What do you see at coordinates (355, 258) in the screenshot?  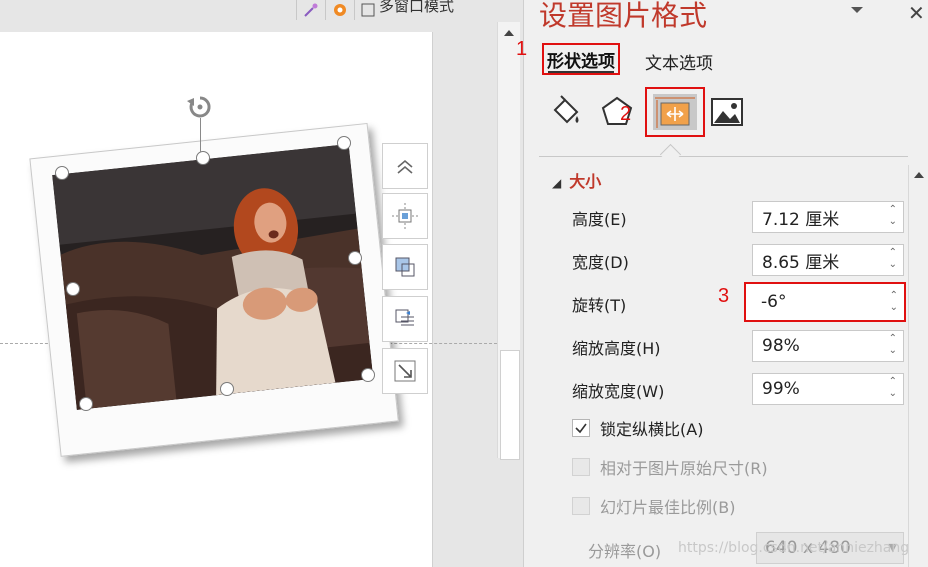 I see `resize-handle-right` at bounding box center [355, 258].